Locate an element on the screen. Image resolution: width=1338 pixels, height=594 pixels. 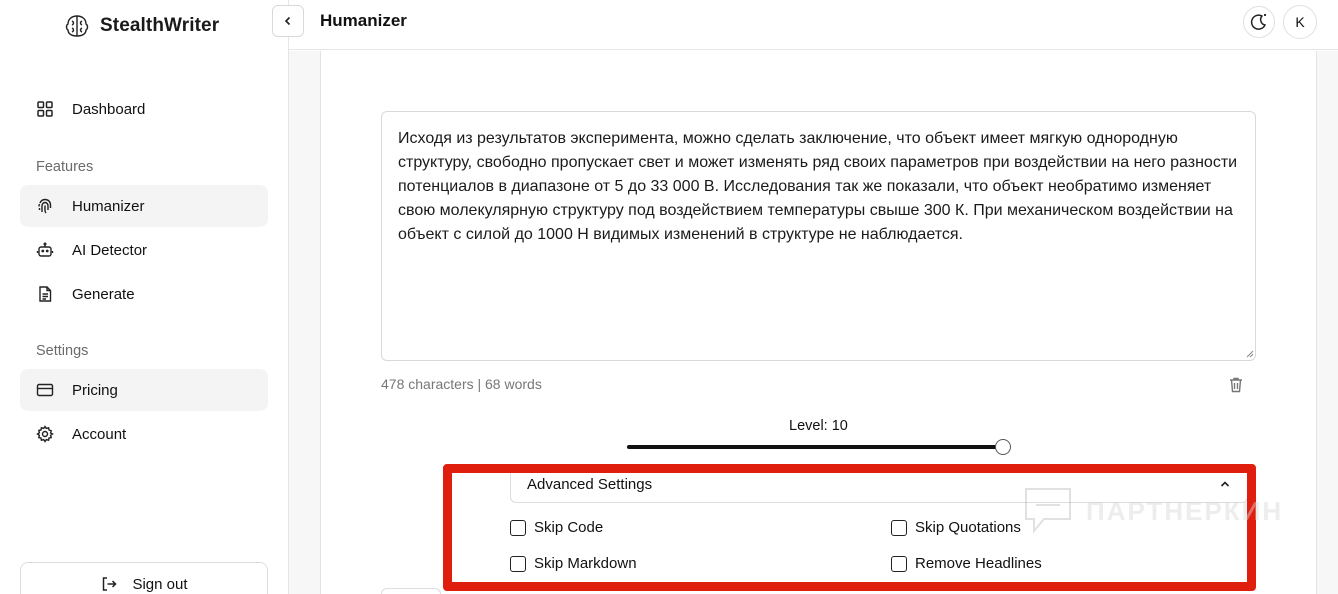
sidebar-item-label: Generate is located at coordinates (103, 294).